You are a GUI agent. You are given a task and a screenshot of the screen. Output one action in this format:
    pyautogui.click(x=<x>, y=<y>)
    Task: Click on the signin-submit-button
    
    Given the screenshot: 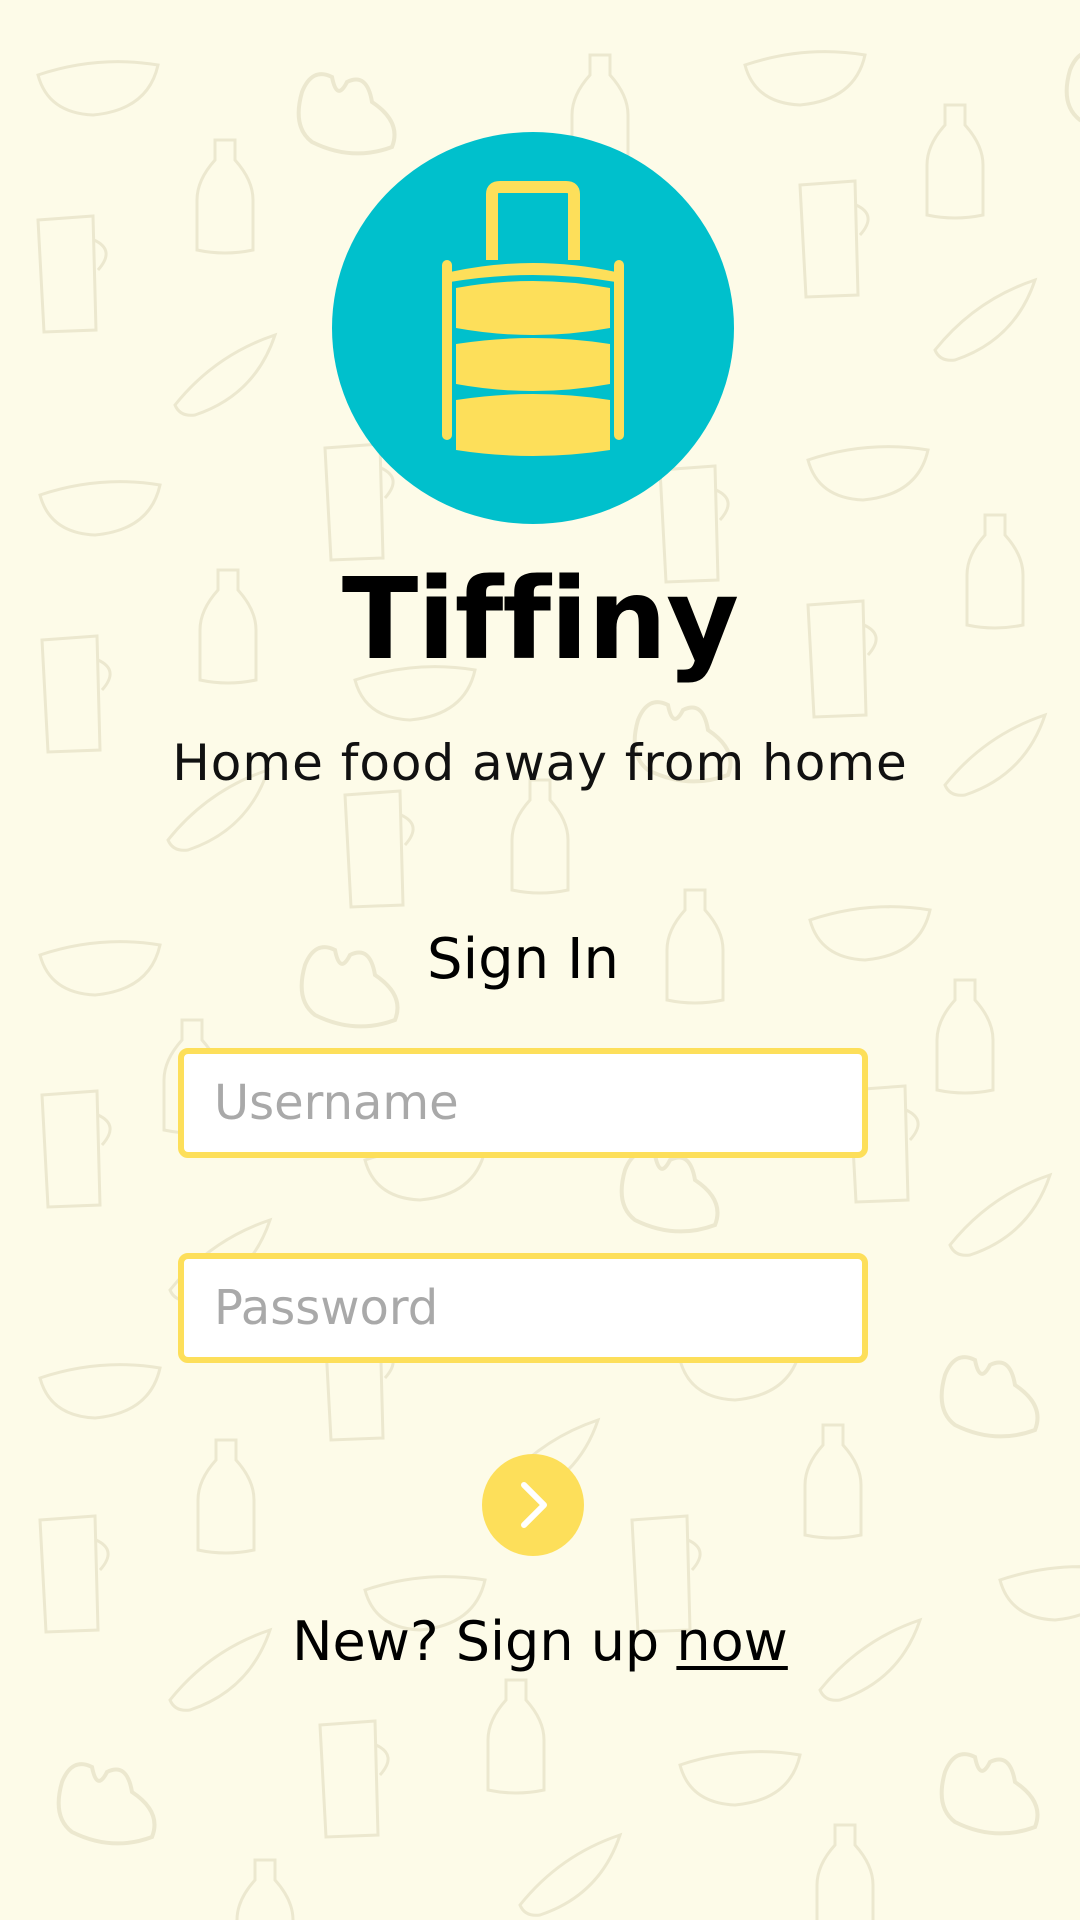 What is the action you would take?
    pyautogui.click(x=533, y=1505)
    